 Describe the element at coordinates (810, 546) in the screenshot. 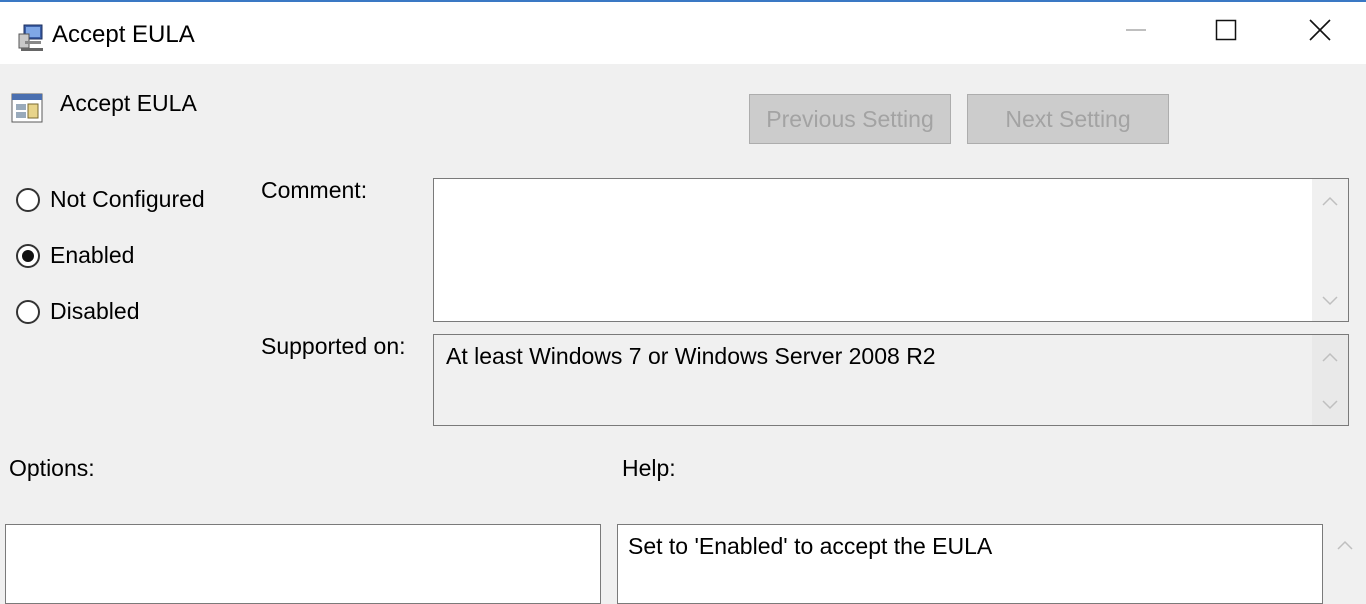

I see `help-text: Set to 'Enabled' to accept the EULA` at that location.